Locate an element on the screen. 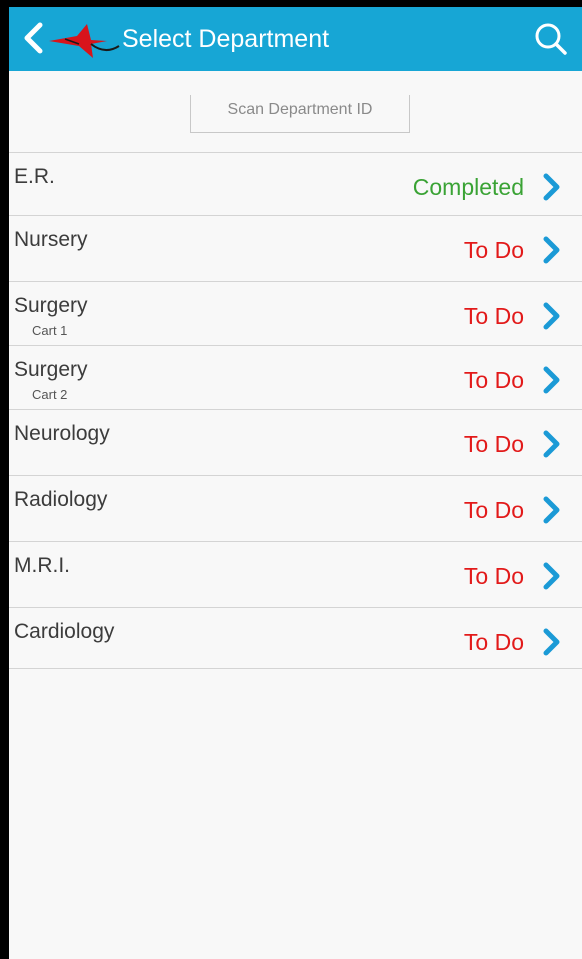 The width and height of the screenshot is (582, 959). status-label: Completed is located at coordinates (468, 187).